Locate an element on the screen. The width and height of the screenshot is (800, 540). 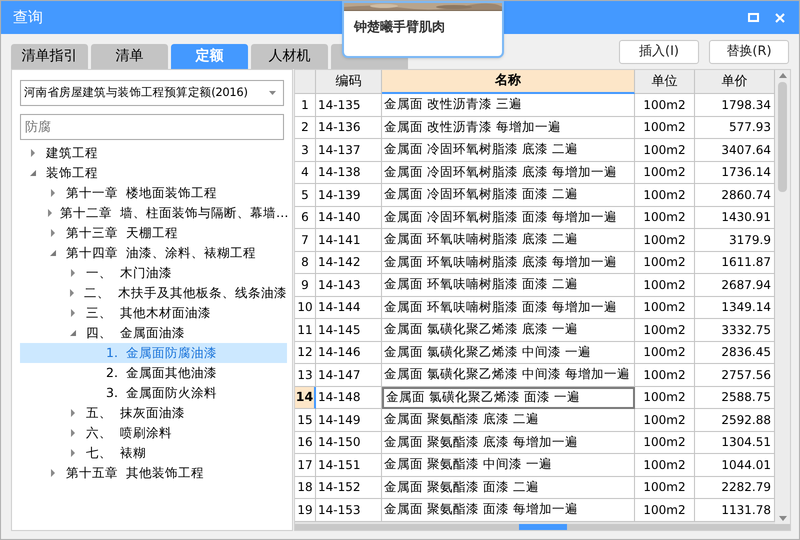
tree-item: 第十五章 其他装饰工程 is located at coordinates (153, 473).